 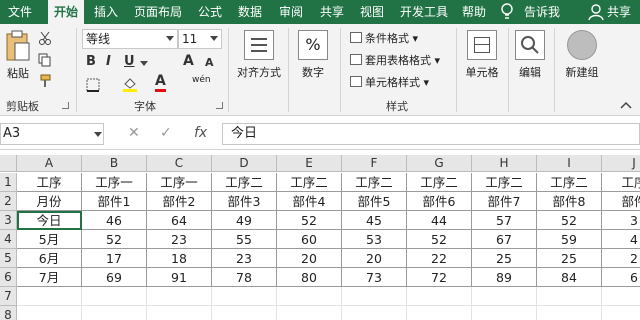 What do you see at coordinates (158, 12) in the screenshot?
I see `menu-page-layout: 页面布局` at bounding box center [158, 12].